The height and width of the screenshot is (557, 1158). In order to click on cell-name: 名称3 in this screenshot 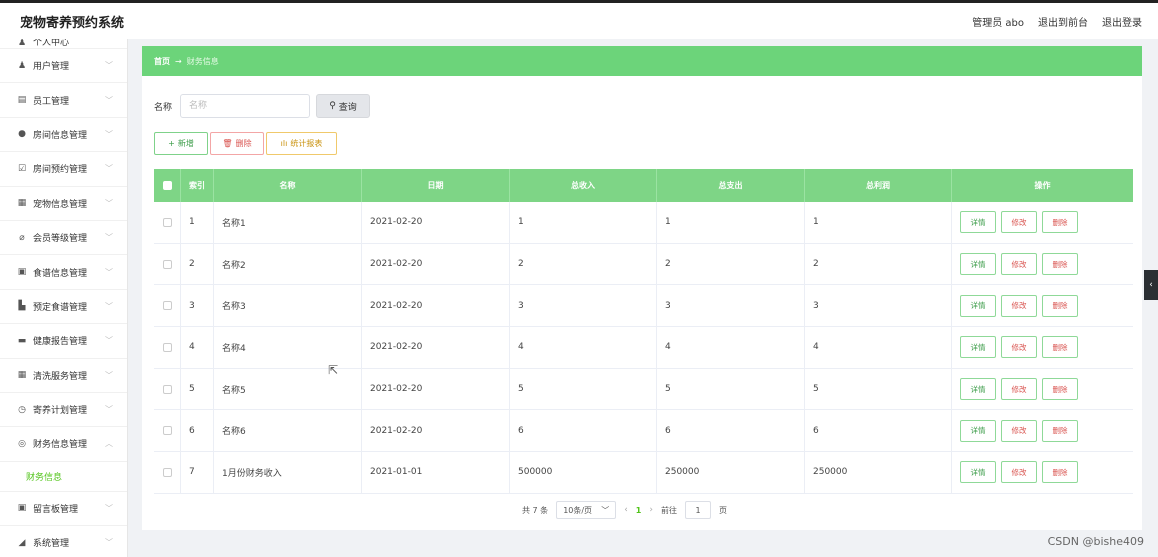, I will do `click(288, 306)`.